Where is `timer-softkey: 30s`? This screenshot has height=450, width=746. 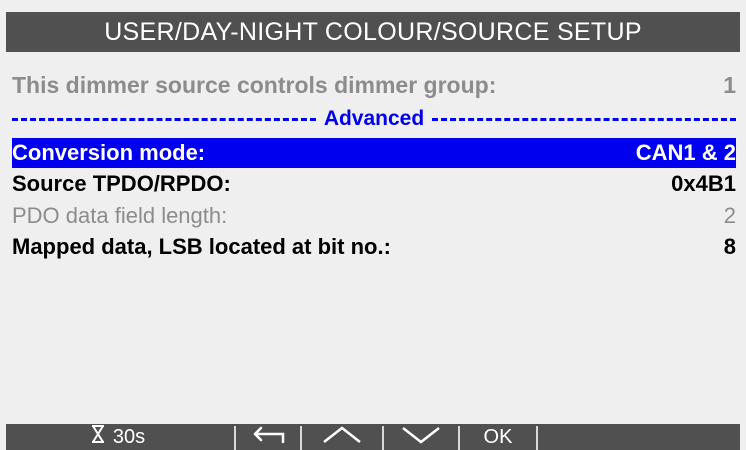 timer-softkey: 30s is located at coordinates (118, 437).